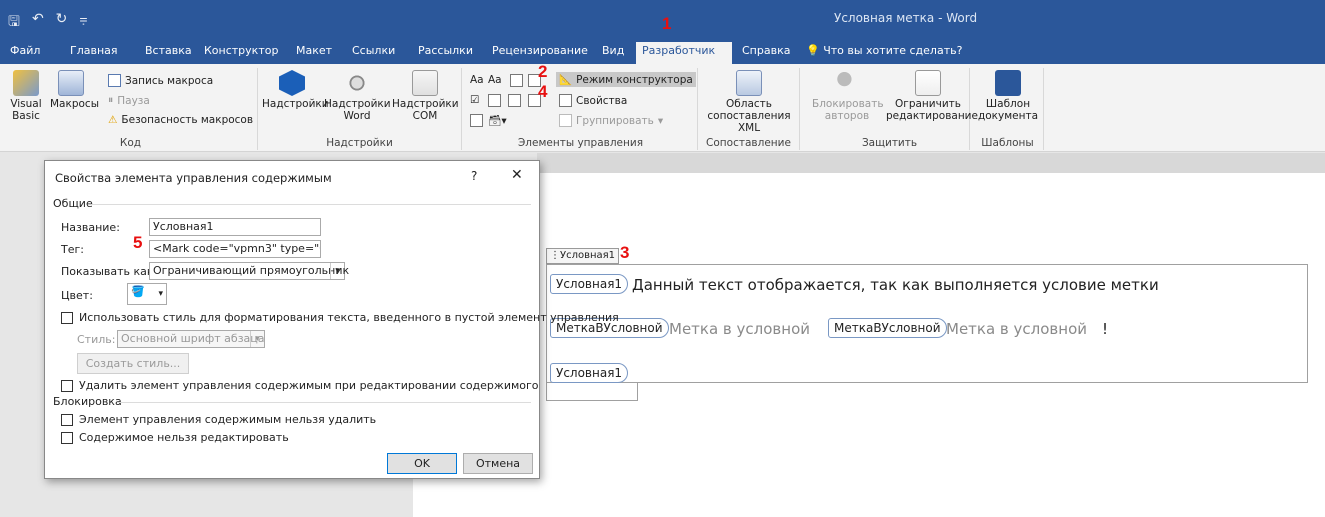 The image size is (1325, 517). Describe the element at coordinates (555, 255) in the screenshot. I see `drag-handle-icon: ⋮` at that location.